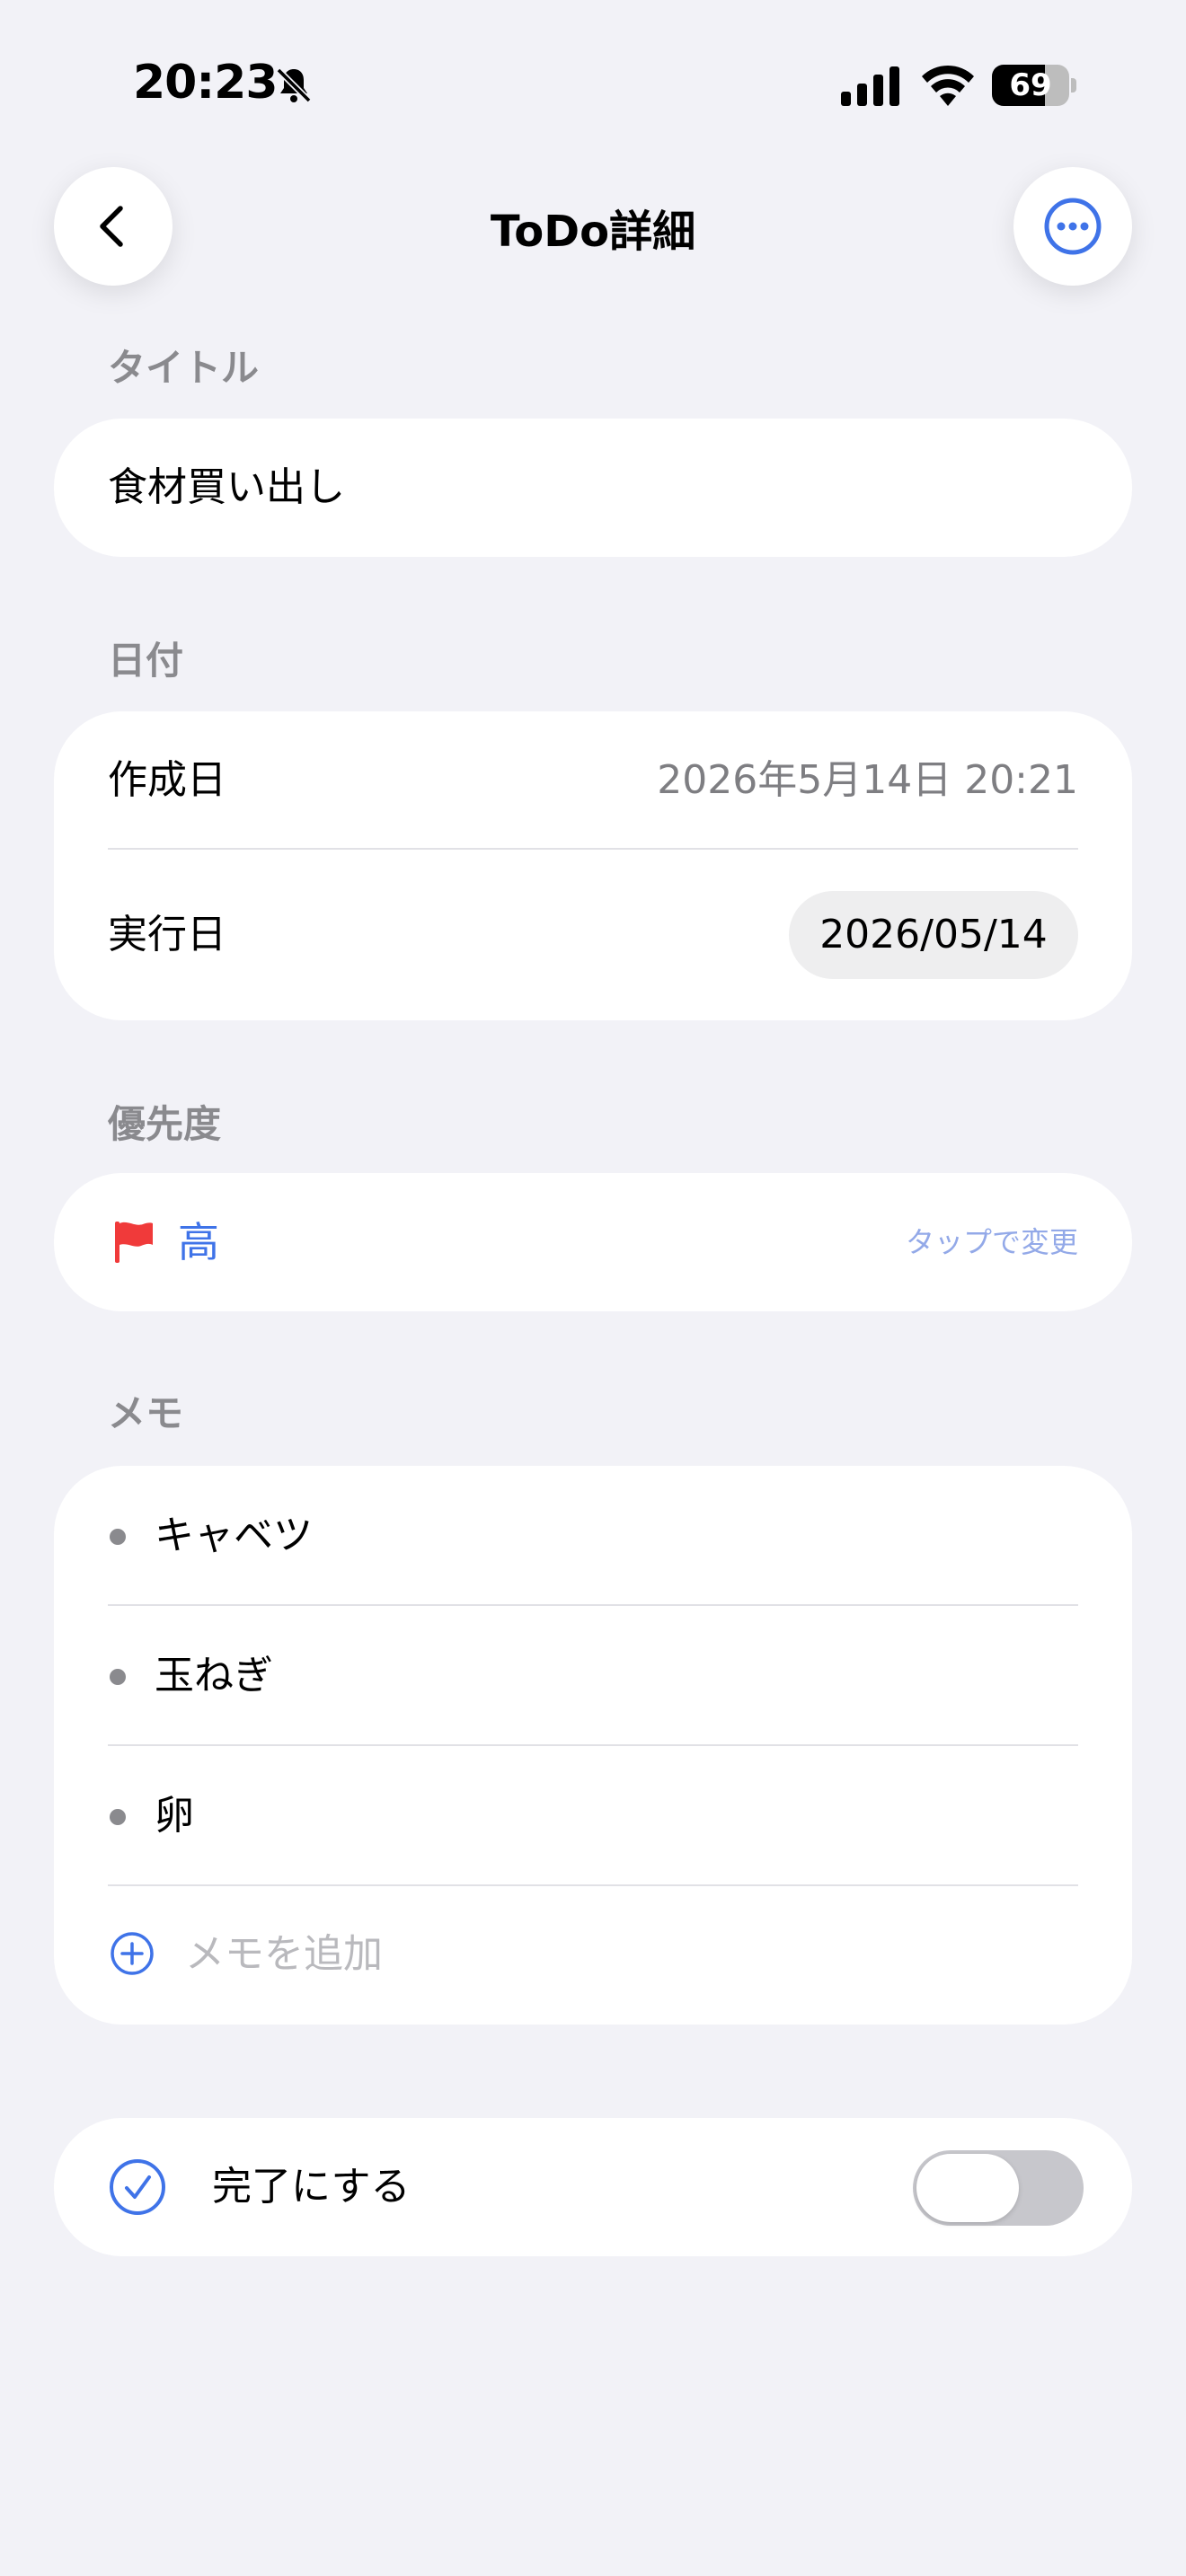 This screenshot has width=1186, height=2576. I want to click on created-date-label: 作成日, so click(167, 780).